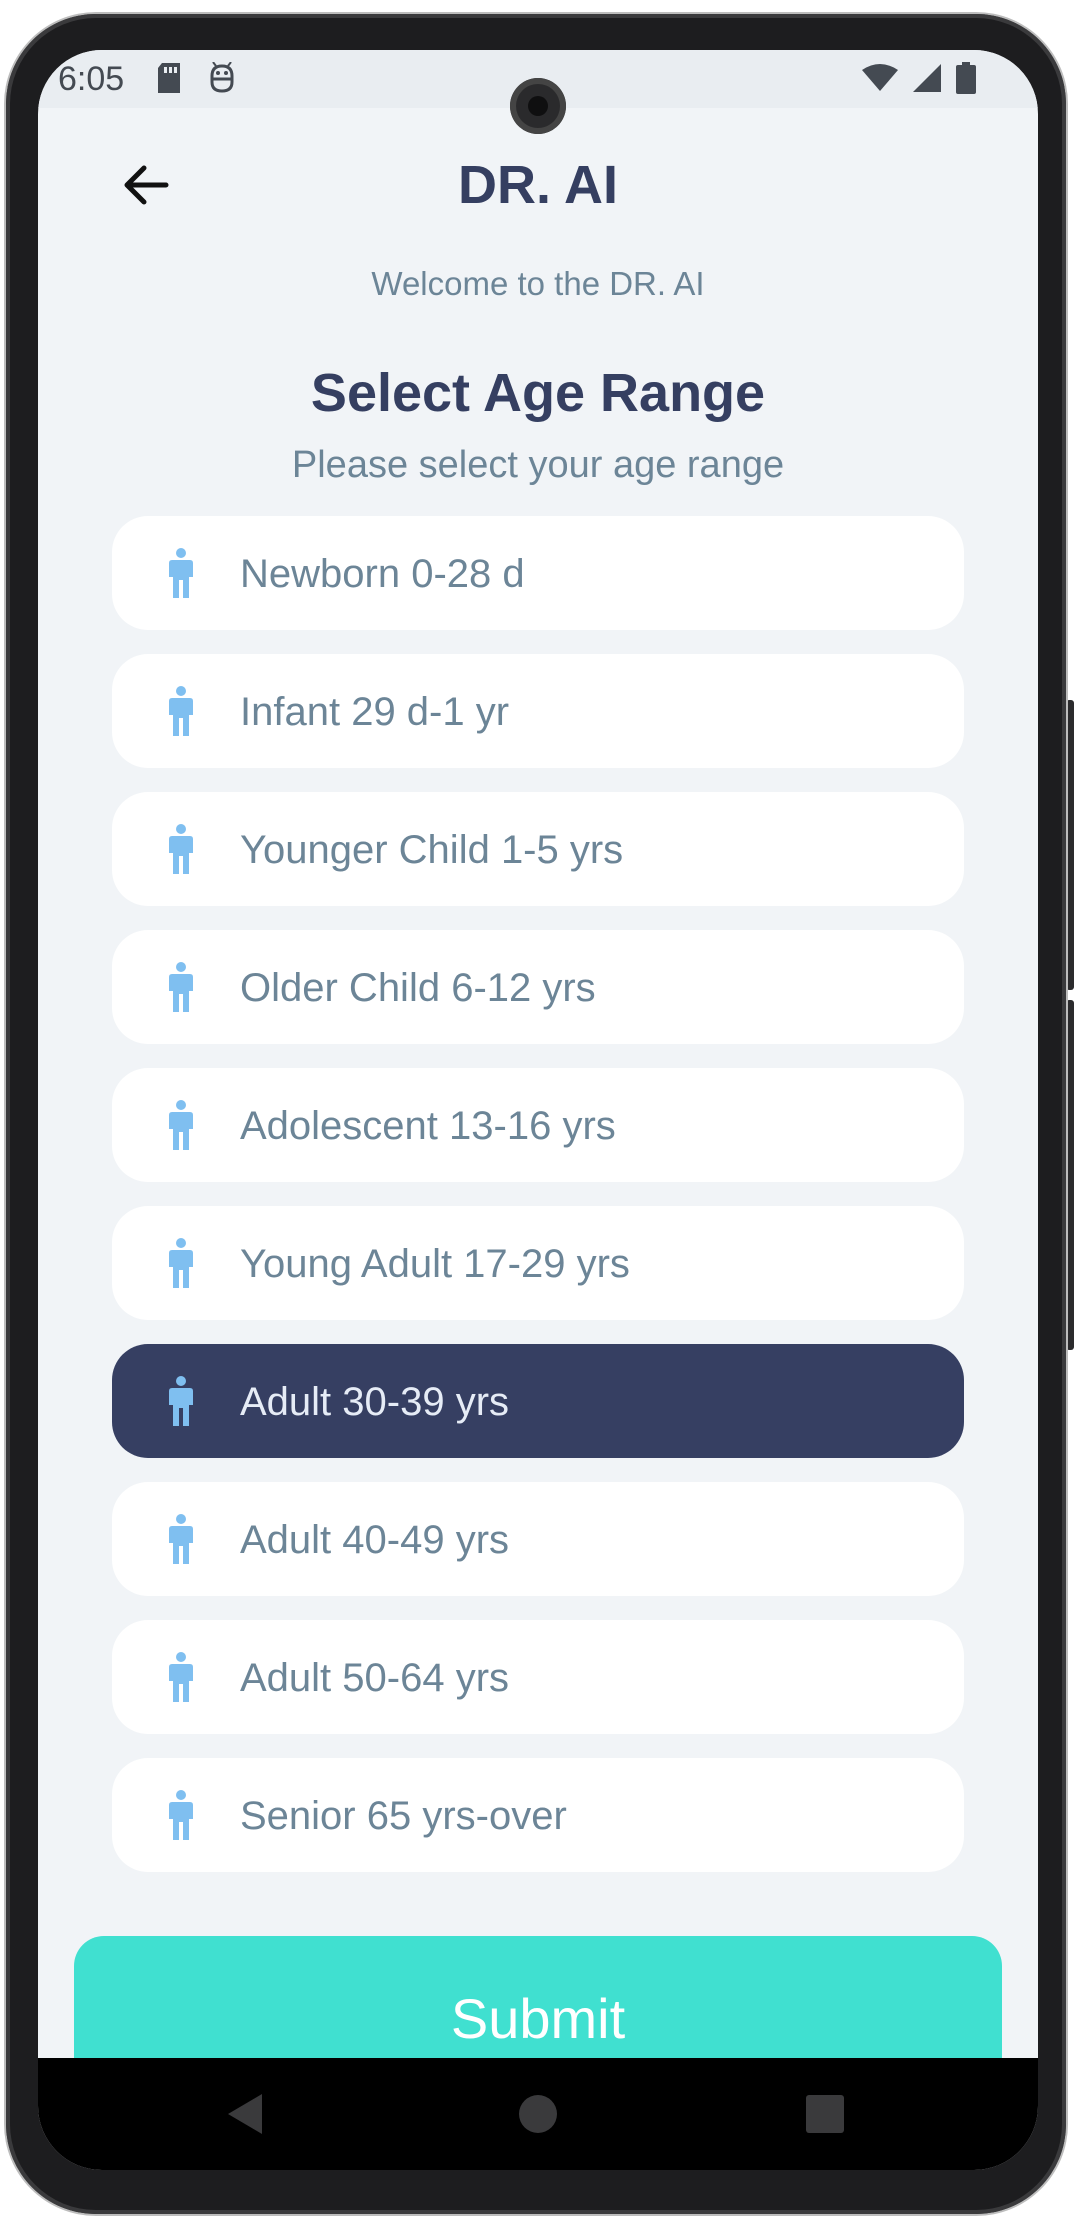  I want to click on nav-recents-icon, so click(825, 2116).